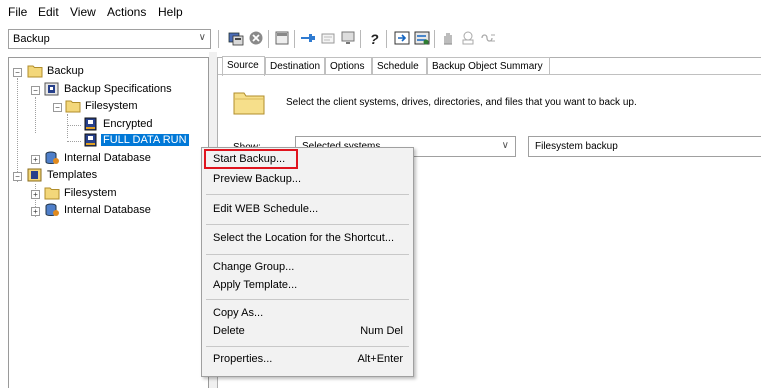 The height and width of the screenshot is (388, 761). Describe the element at coordinates (243, 66) in the screenshot. I see `tab-source: Source` at that location.